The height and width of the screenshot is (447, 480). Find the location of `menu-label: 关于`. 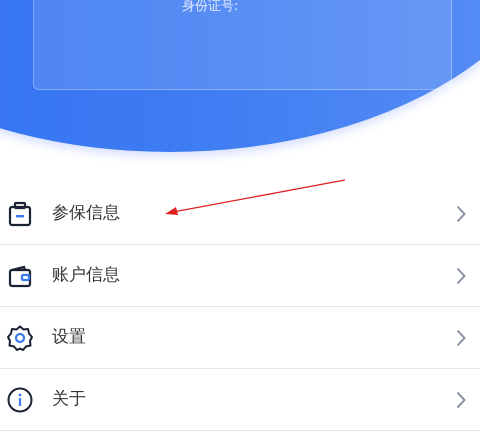

menu-label: 关于 is located at coordinates (69, 399).